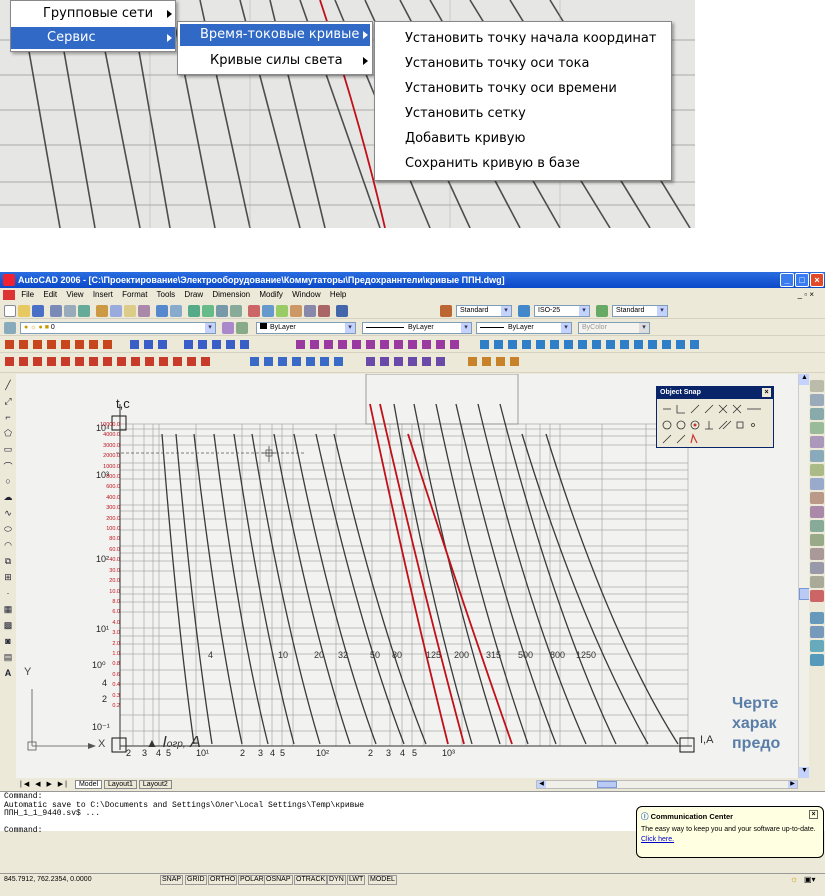  What do you see at coordinates (275, 35) in the screenshot?
I see `menu-item-time-current-curves: Время-токовые кривые` at bounding box center [275, 35].